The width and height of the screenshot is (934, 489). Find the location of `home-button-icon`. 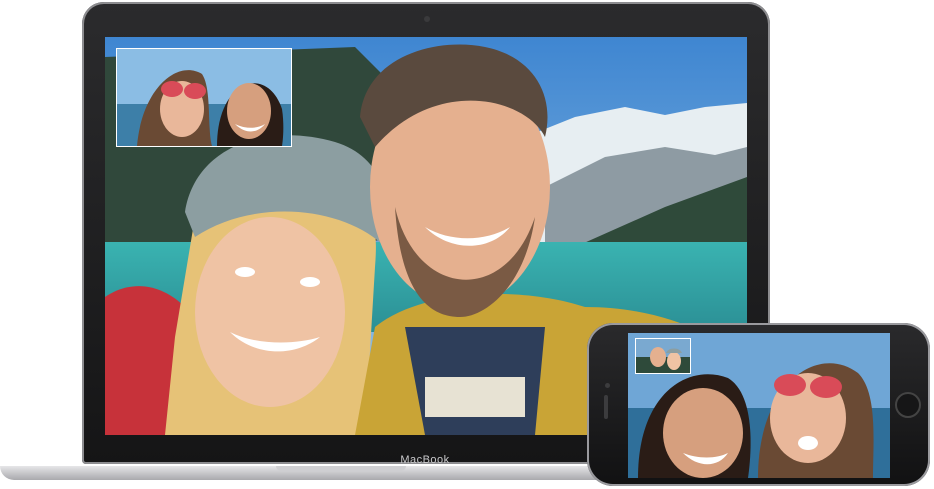

home-button-icon is located at coordinates (908, 405).